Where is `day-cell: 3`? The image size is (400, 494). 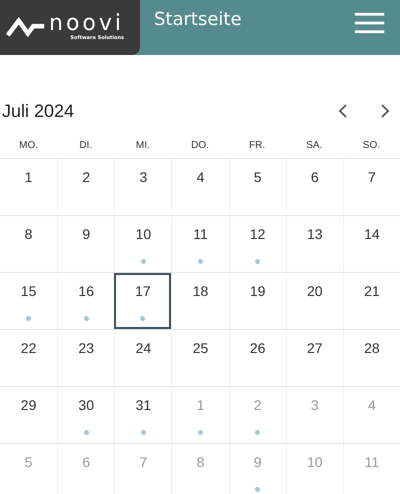
day-cell: 3 is located at coordinates (143, 187).